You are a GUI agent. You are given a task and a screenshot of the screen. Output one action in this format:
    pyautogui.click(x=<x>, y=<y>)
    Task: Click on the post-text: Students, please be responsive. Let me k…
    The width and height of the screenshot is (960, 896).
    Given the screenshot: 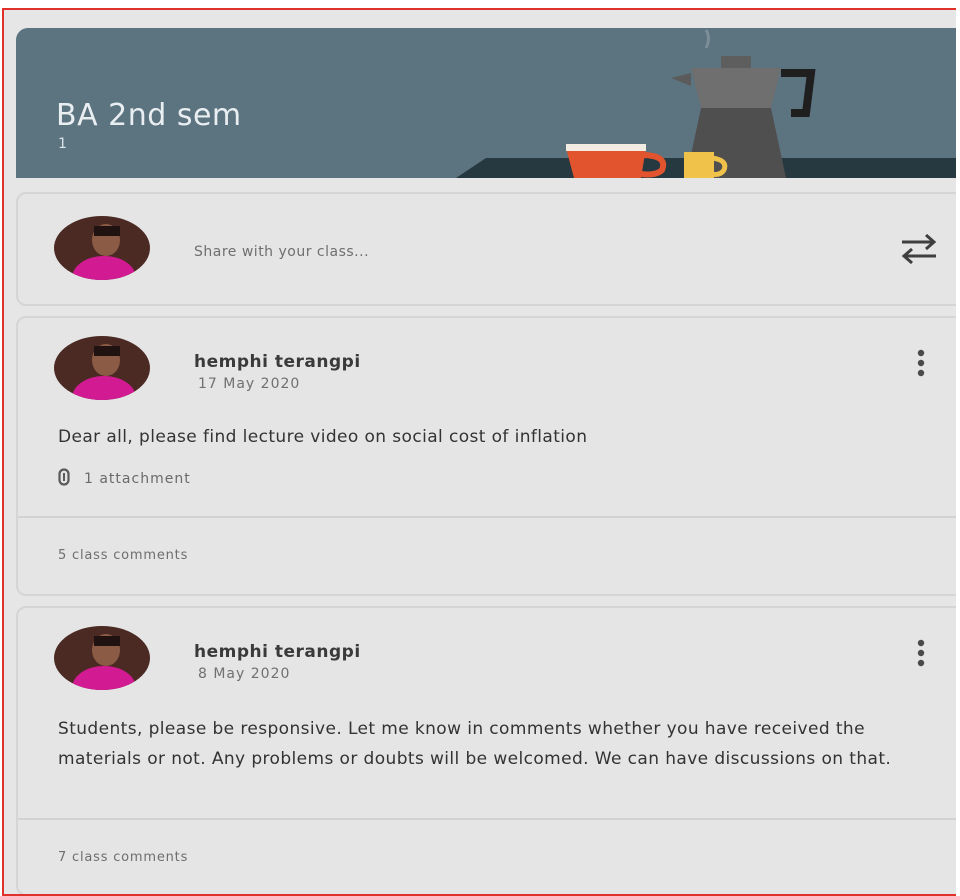 What is the action you would take?
    pyautogui.click(x=475, y=744)
    